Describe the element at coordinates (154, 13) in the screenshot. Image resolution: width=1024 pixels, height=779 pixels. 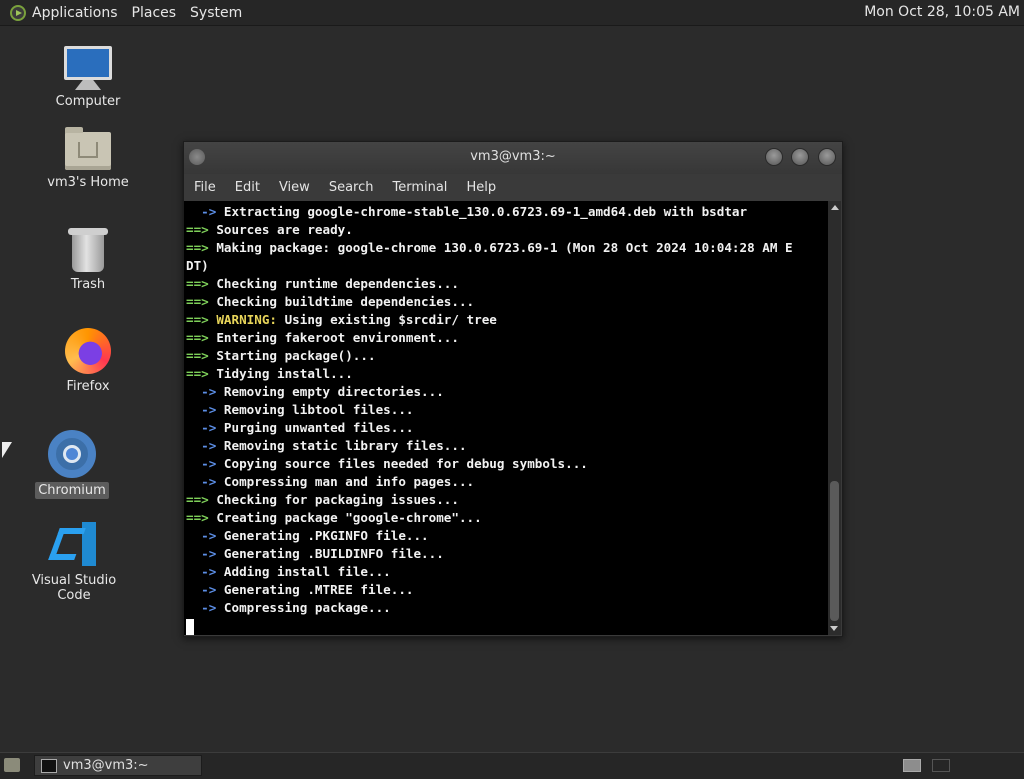
I see `menu-places: Places` at that location.